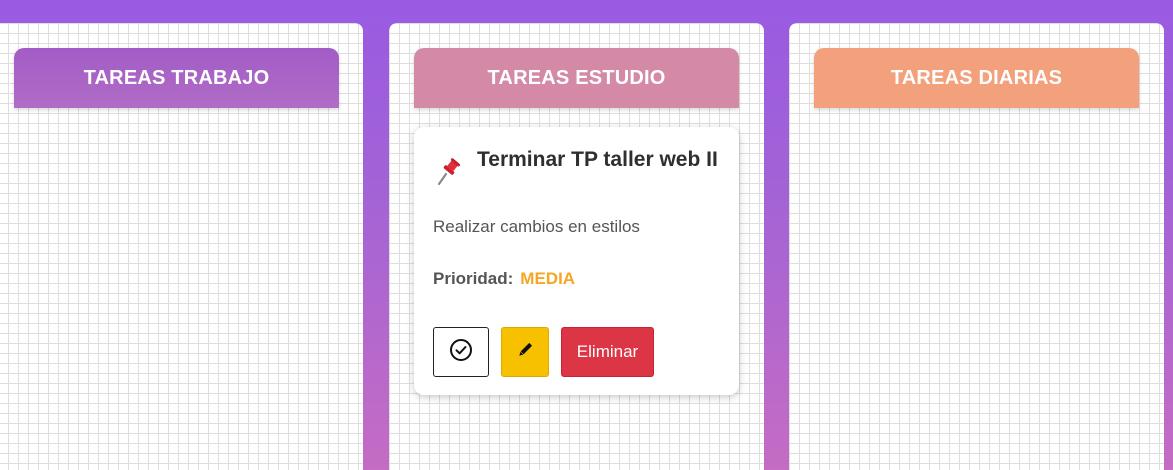 This screenshot has height=470, width=1173. Describe the element at coordinates (473, 278) in the screenshot. I see `priority-label: Prioridad:` at that location.